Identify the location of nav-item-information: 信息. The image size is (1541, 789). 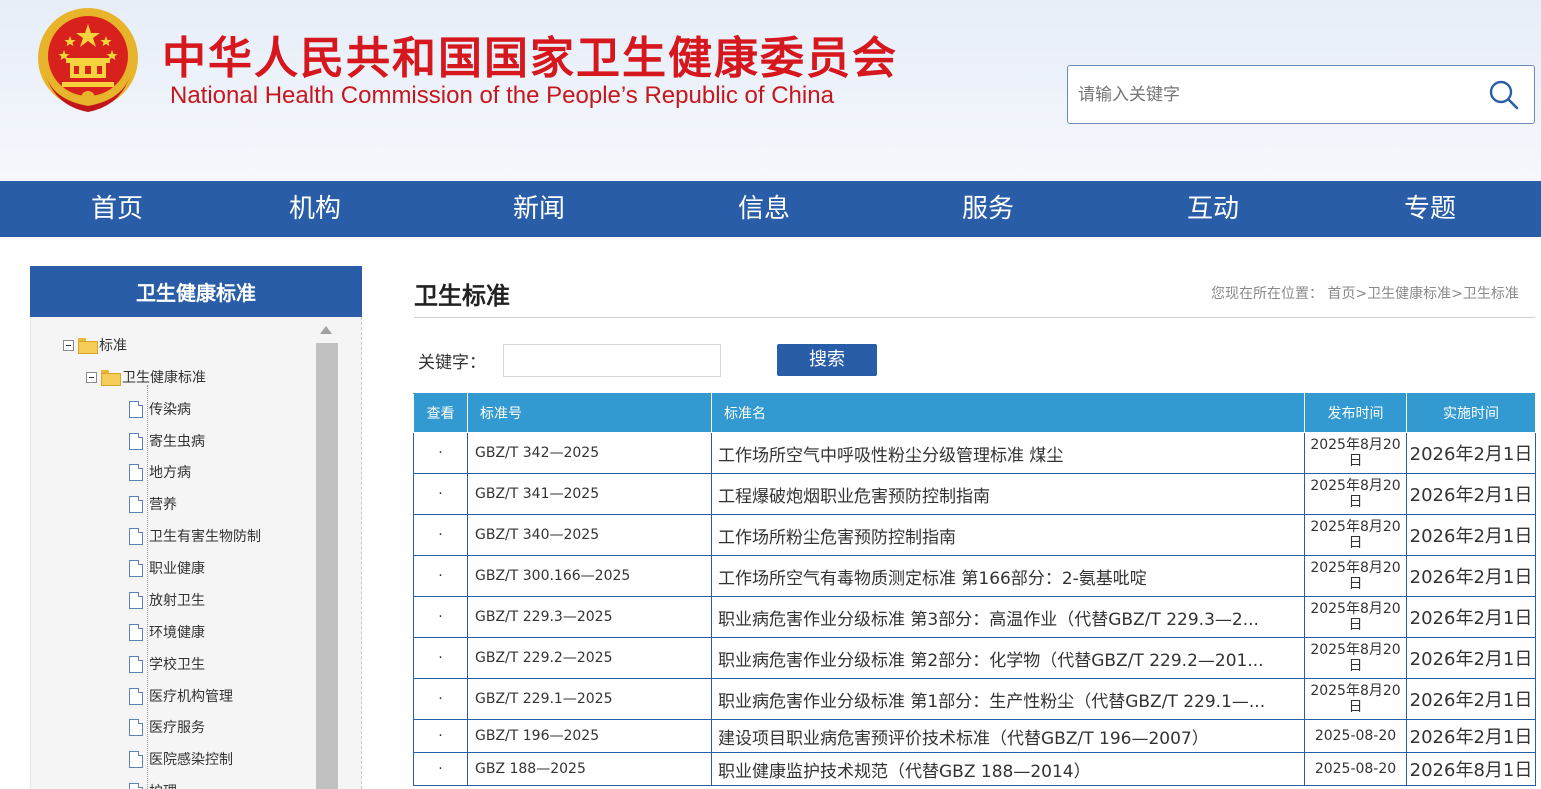
(764, 209).